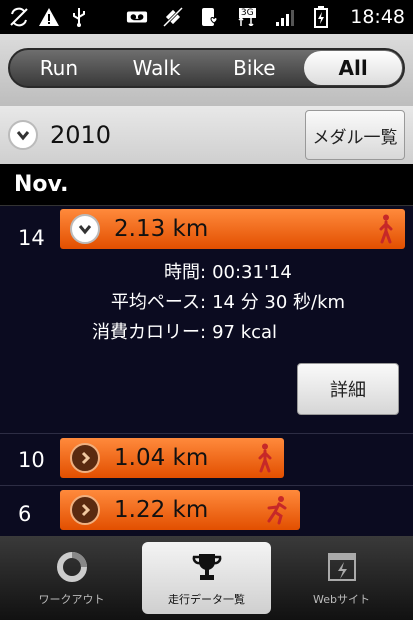  What do you see at coordinates (341, 599) in the screenshot?
I see `tab-label: Webサイト` at bounding box center [341, 599].